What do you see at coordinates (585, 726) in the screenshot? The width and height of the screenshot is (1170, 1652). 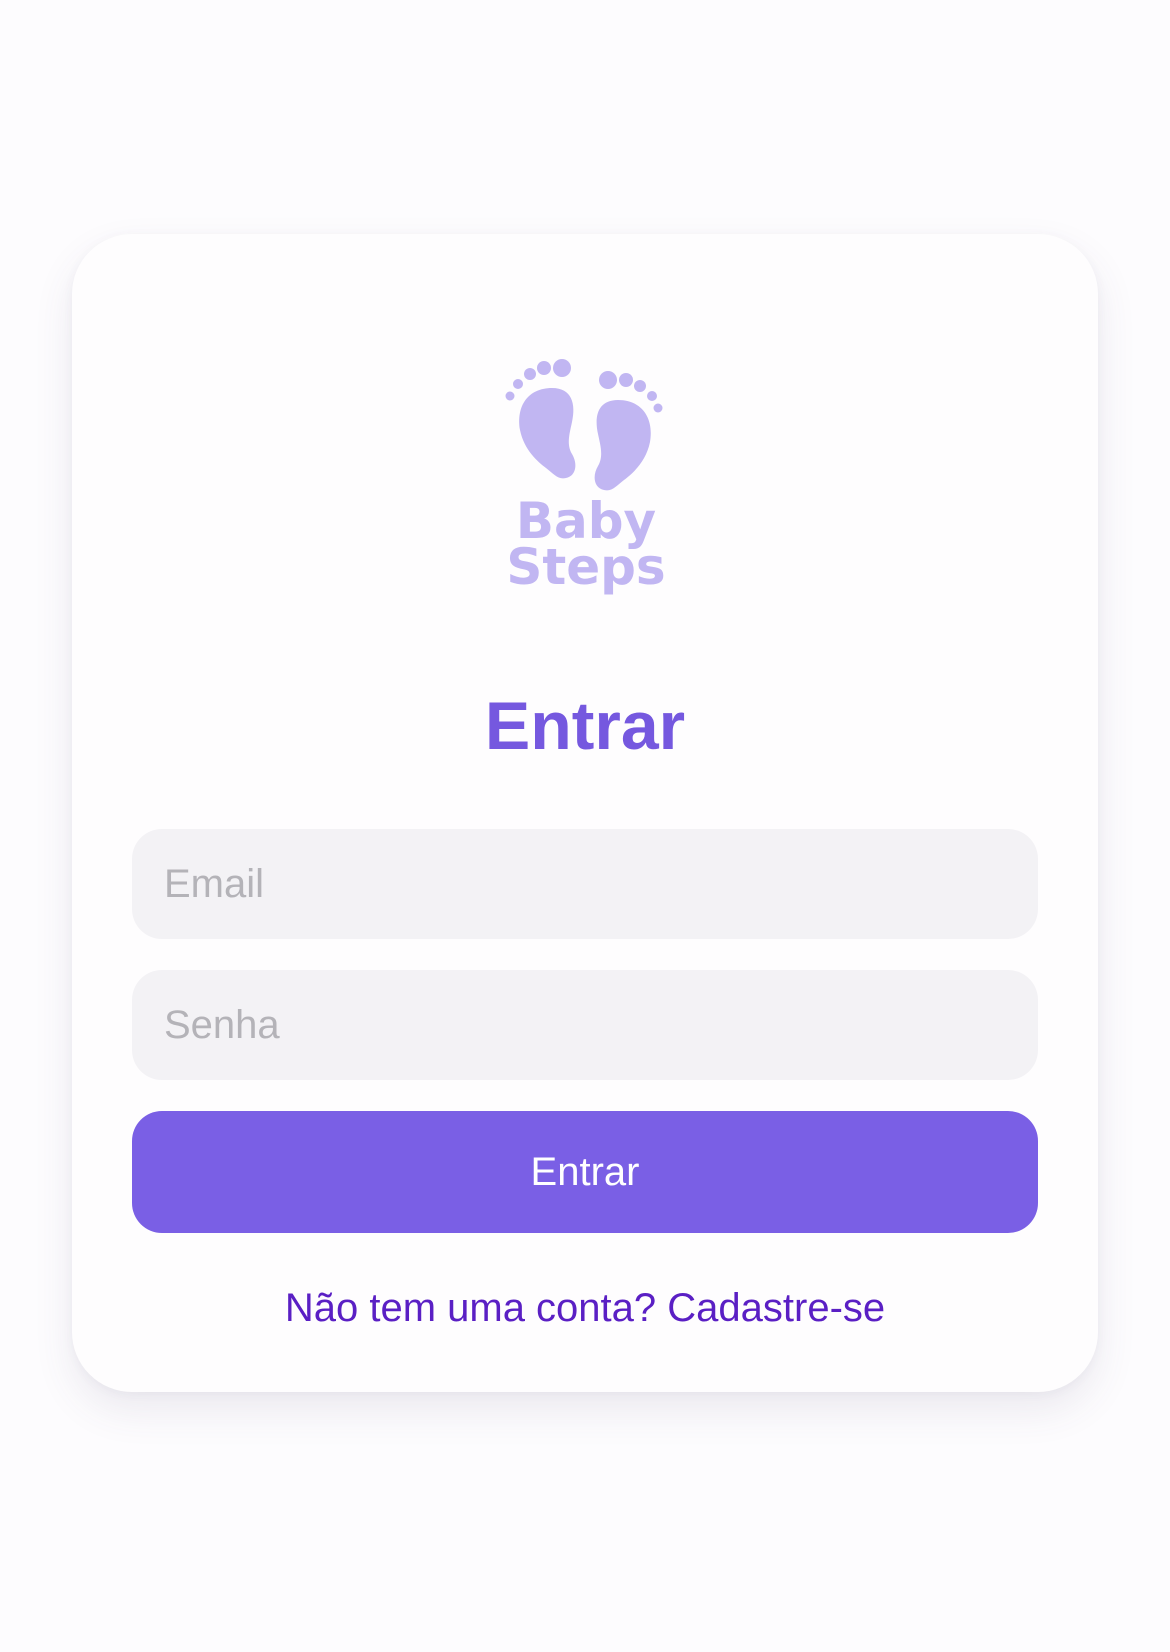 I see `page-title: Entrar` at bounding box center [585, 726].